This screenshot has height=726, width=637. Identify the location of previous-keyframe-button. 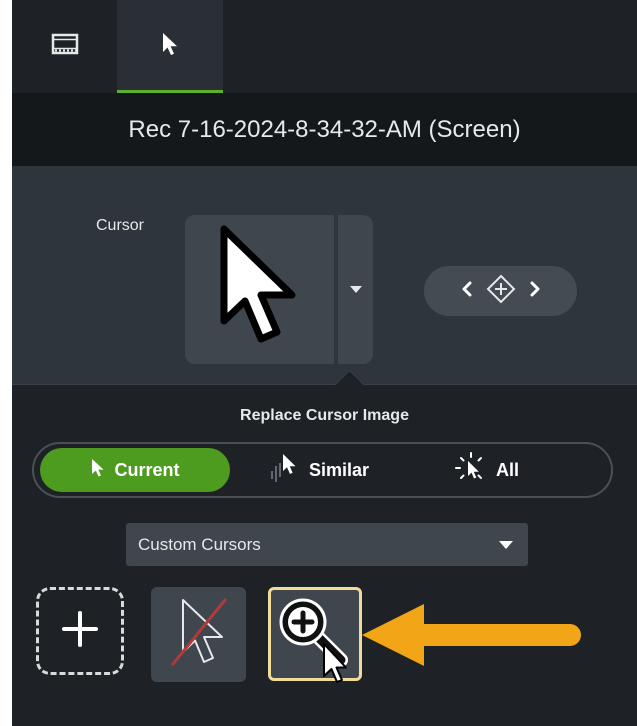
(467, 291).